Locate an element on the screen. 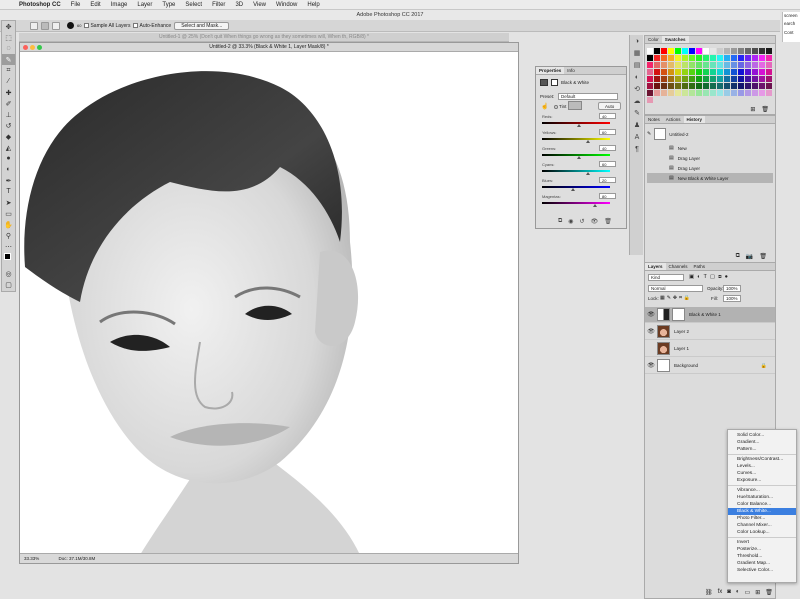  history-brush-icon: ↺ is located at coordinates (8, 125).